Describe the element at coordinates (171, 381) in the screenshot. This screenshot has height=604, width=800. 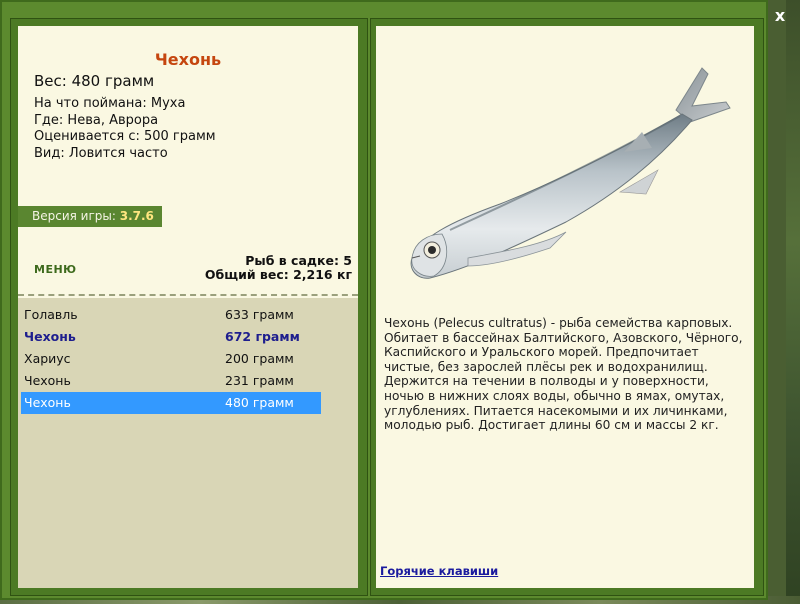
I see `list-item: Чехонь 231 грамм` at that location.